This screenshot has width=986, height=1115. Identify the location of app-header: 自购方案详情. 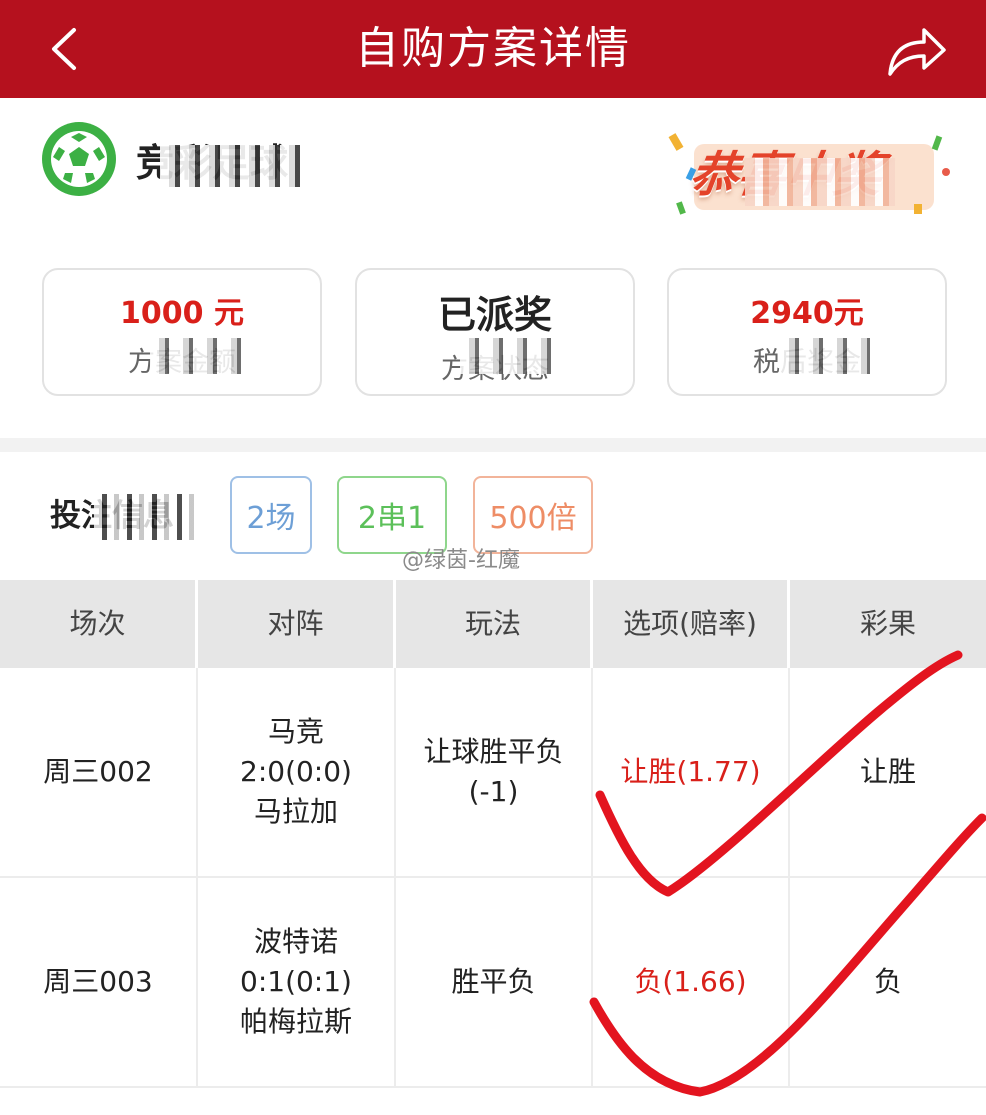
(493, 49).